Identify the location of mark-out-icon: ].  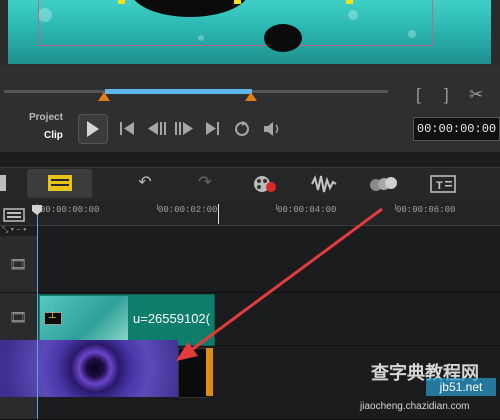
(446, 94).